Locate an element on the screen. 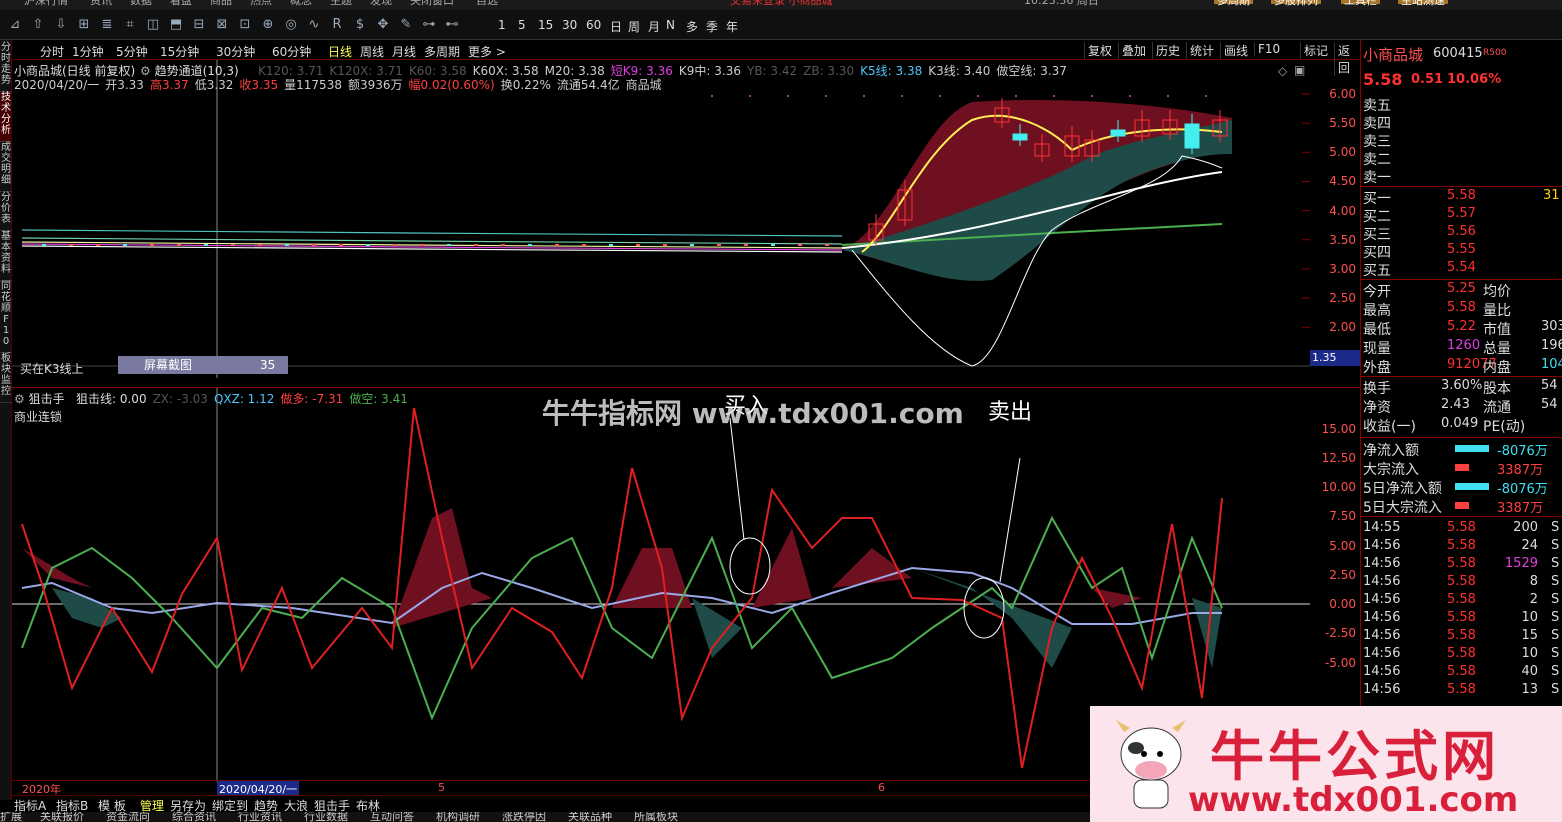  down-icon: ⇩ is located at coordinates (61, 25).